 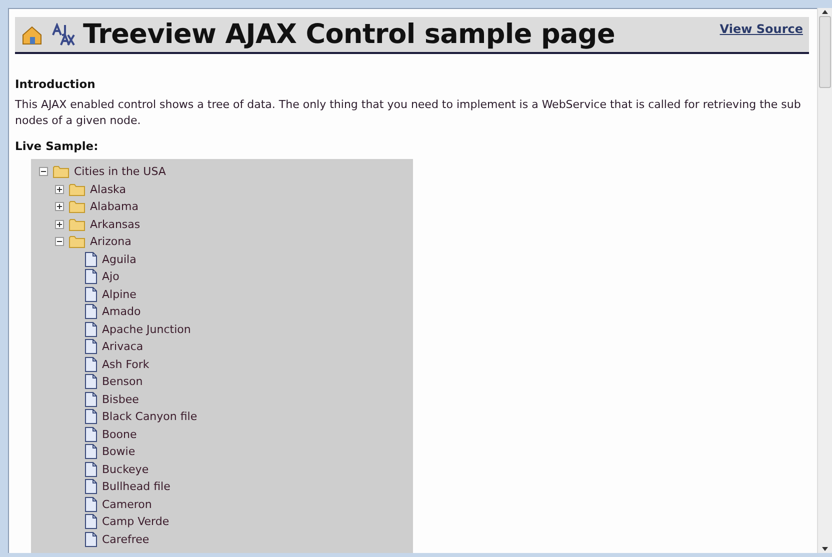 What do you see at coordinates (122, 381) in the screenshot?
I see `tree-node-label: Benson` at bounding box center [122, 381].